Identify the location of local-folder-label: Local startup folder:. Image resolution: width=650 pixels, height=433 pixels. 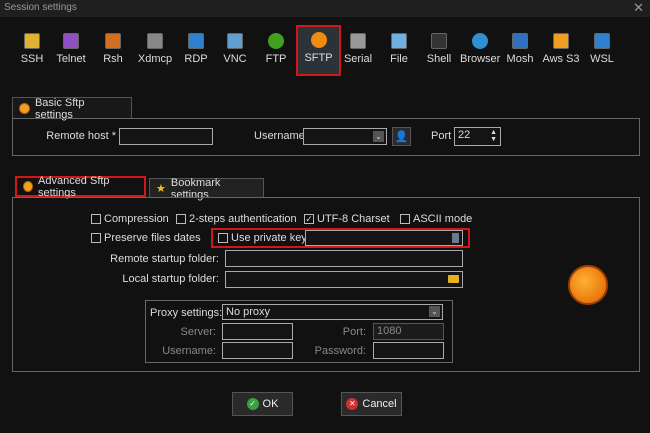
(170, 279).